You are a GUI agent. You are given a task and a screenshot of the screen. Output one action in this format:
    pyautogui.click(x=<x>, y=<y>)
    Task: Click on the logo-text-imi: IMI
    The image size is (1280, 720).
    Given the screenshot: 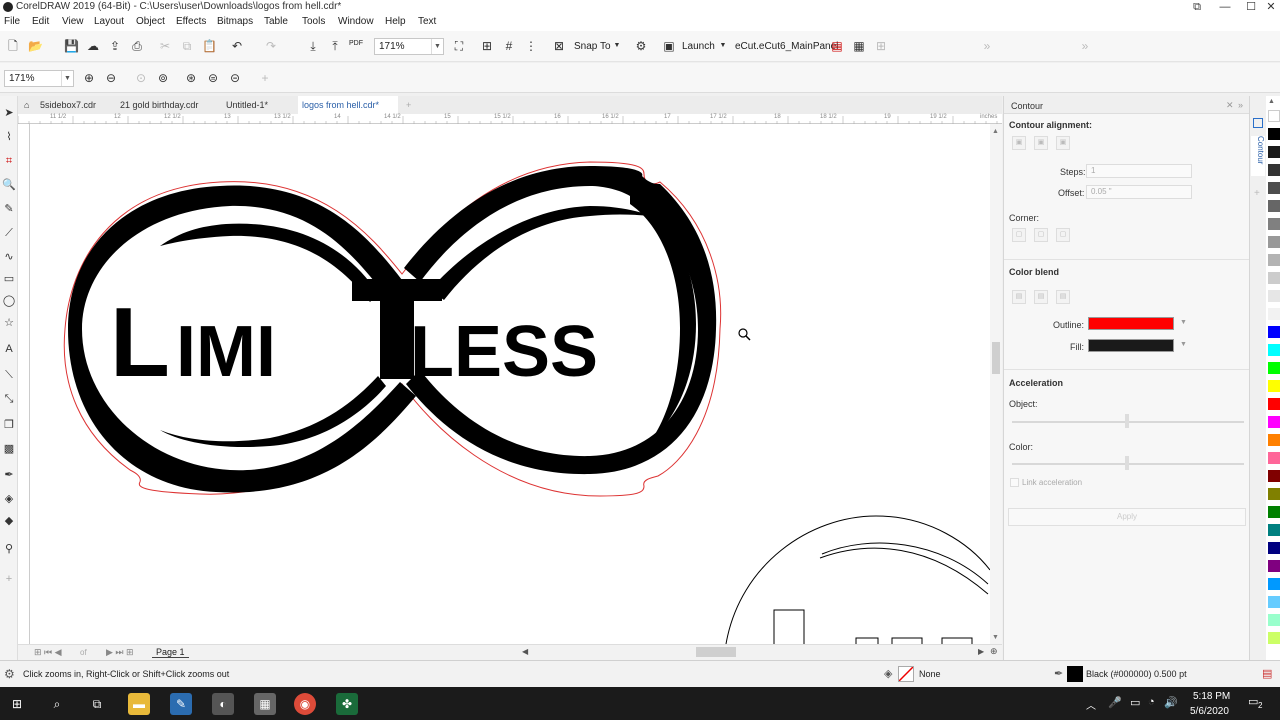 What is the action you would take?
    pyautogui.click(x=226, y=352)
    